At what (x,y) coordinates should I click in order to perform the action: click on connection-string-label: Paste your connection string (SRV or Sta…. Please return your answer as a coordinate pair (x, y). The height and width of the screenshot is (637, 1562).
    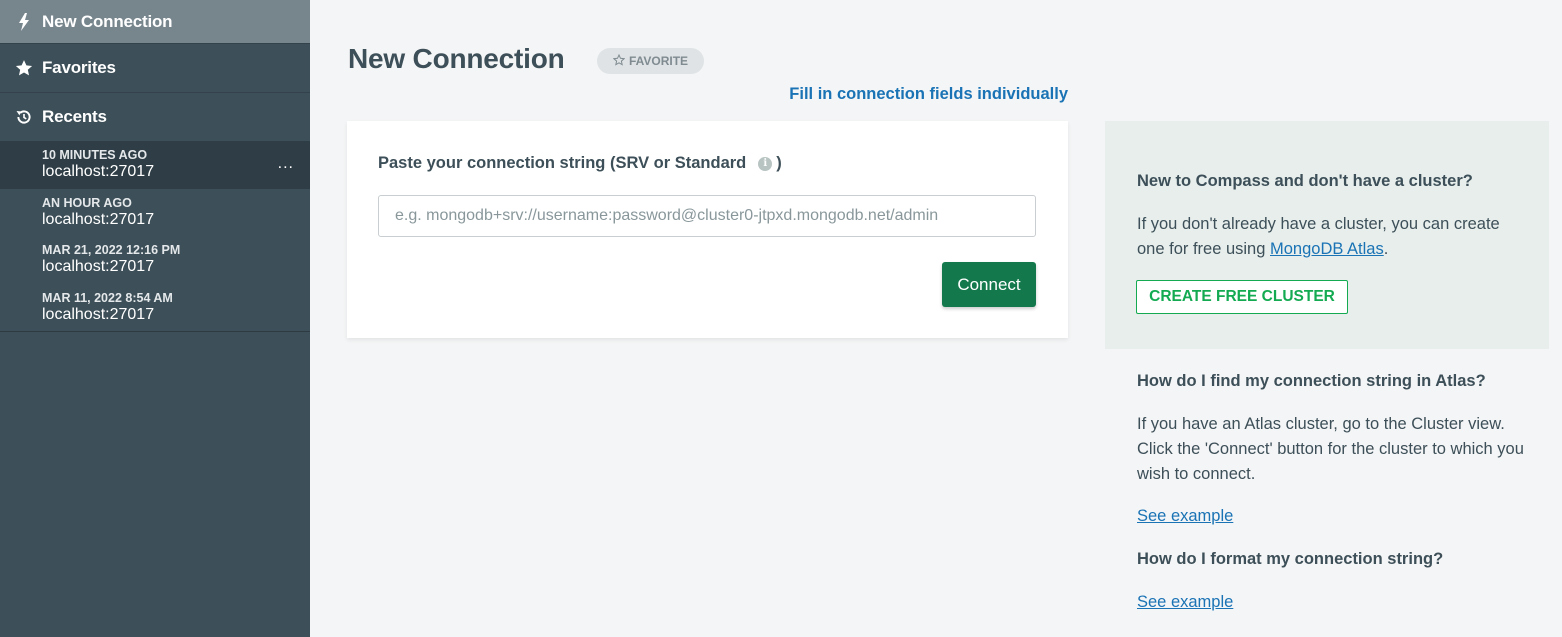
    Looking at the image, I should click on (580, 163).